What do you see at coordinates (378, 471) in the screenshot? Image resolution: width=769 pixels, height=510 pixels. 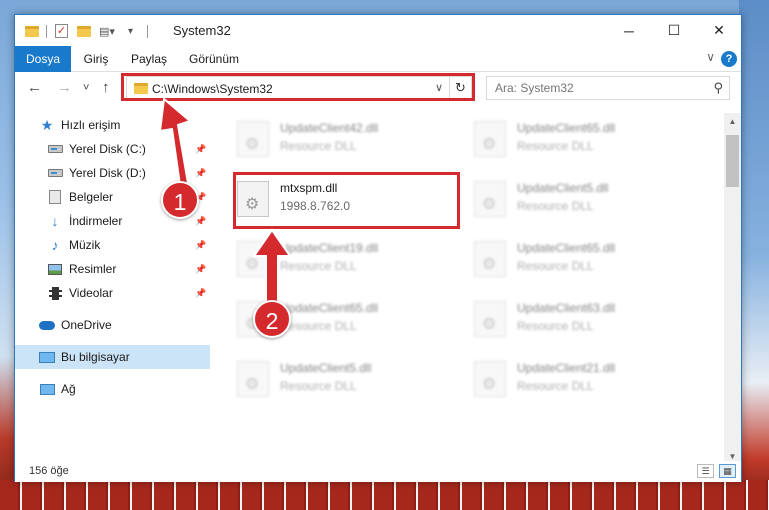 I see `status-bar: 156 öğe ☰ ▦` at bounding box center [378, 471].